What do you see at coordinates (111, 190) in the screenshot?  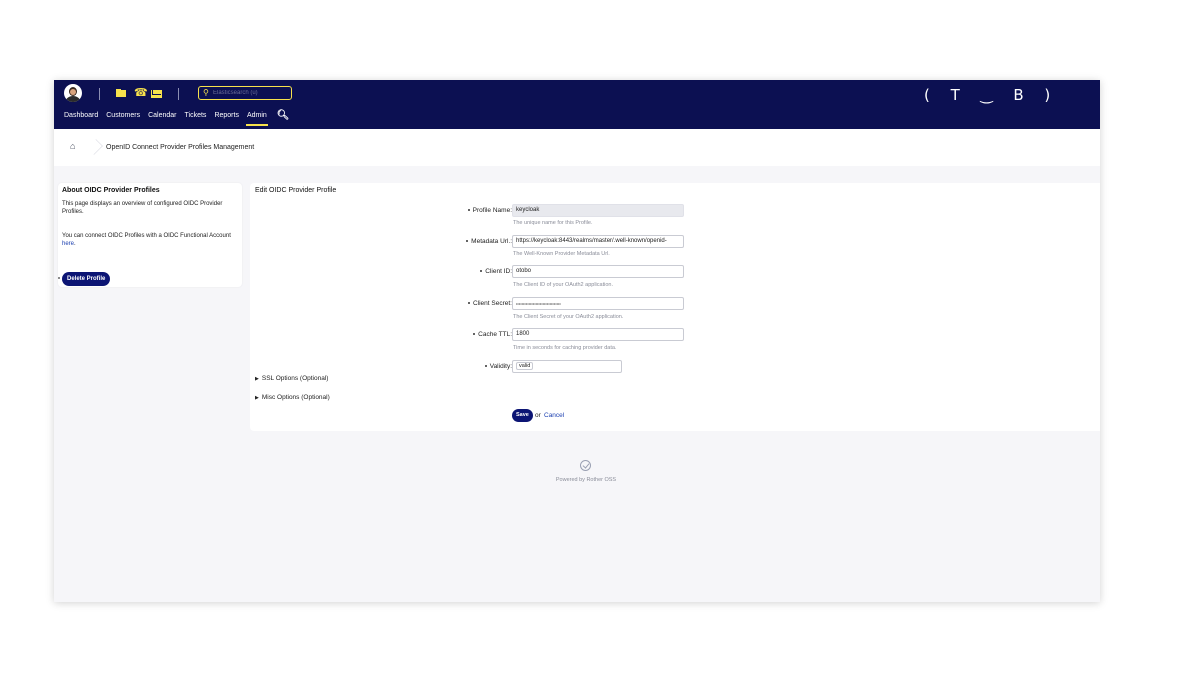 I see `sidebar-title: About OIDC Provider Profiles` at bounding box center [111, 190].